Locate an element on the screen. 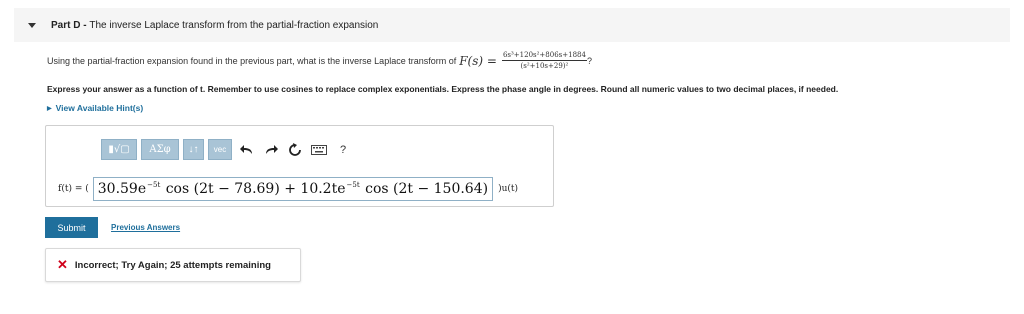  reset-icon is located at coordinates (295, 149).